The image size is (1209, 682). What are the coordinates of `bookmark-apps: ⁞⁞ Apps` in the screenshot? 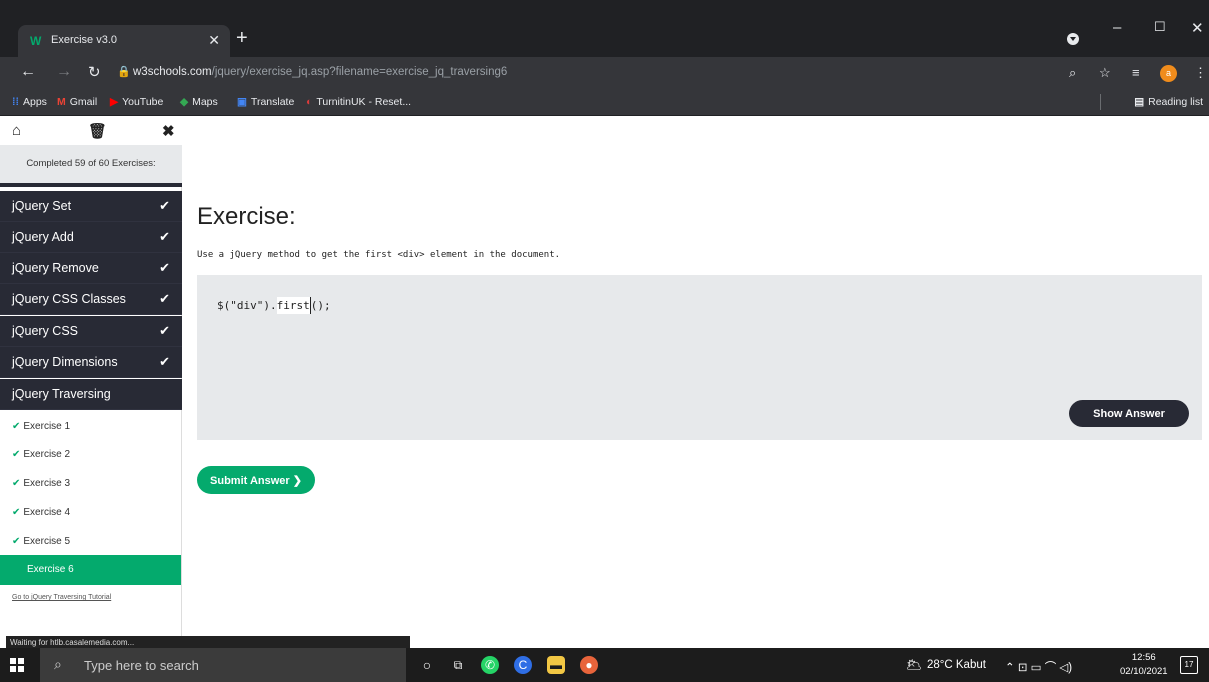 It's located at (29, 102).